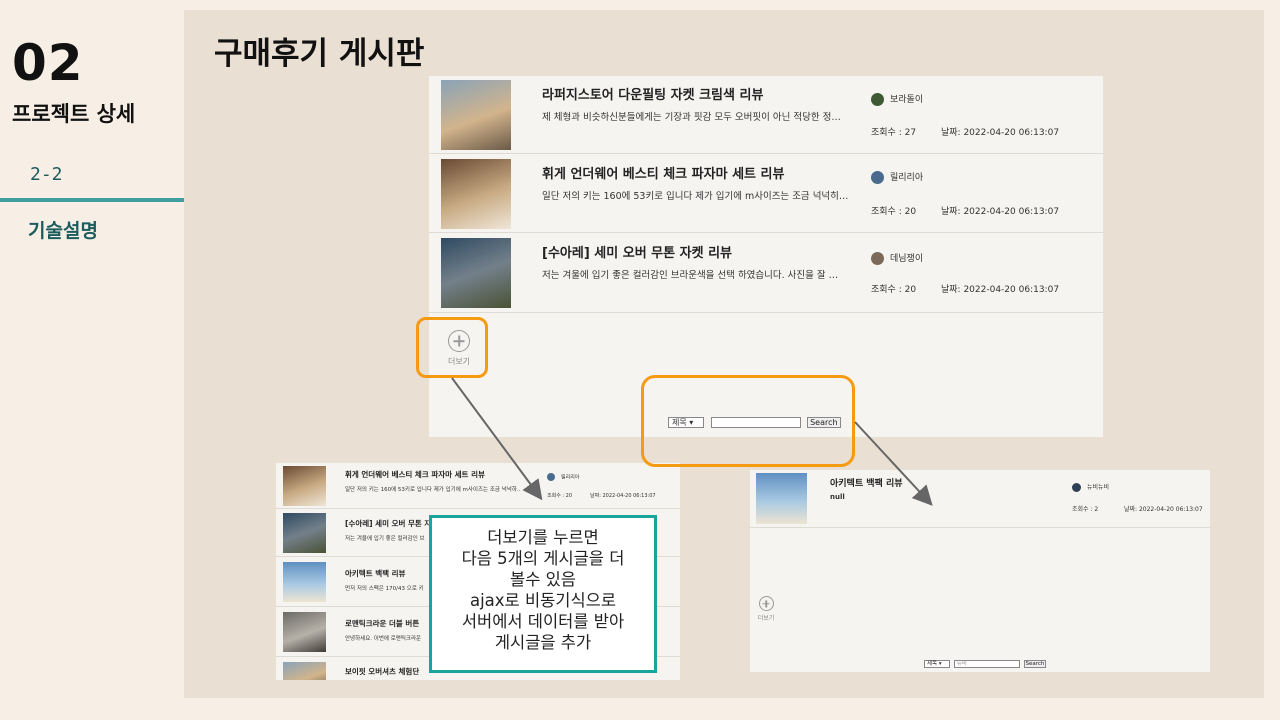 This screenshot has height=720, width=1280. What do you see at coordinates (543, 558) in the screenshot?
I see `callout-line: 다음 5개의 게시글을 더` at bounding box center [543, 558].